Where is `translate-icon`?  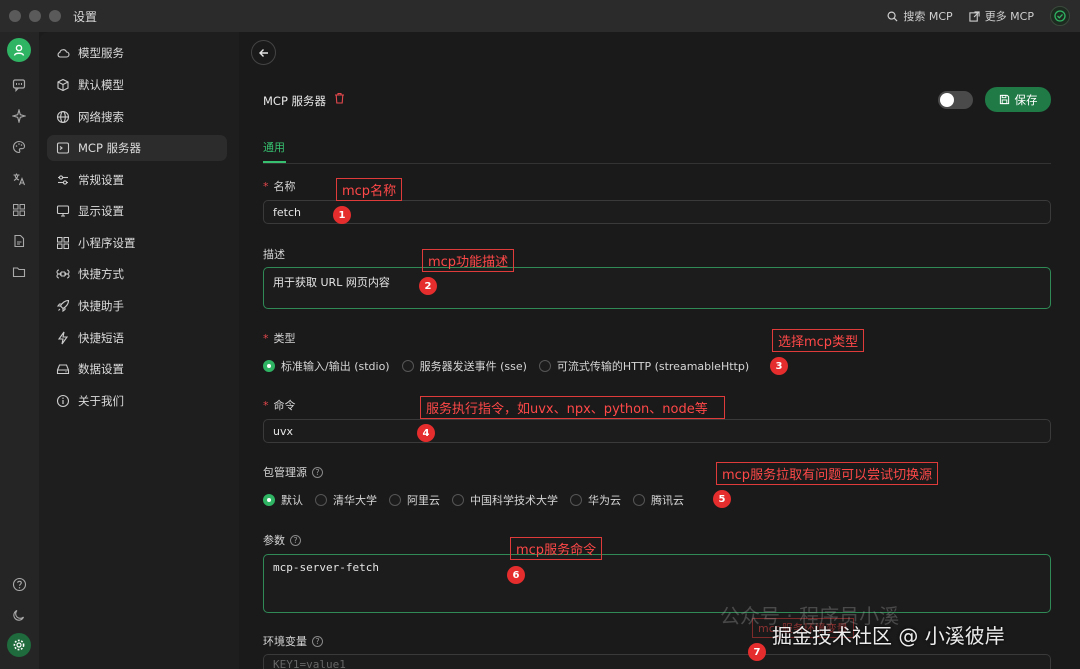
translate-icon is located at coordinates (19, 179).